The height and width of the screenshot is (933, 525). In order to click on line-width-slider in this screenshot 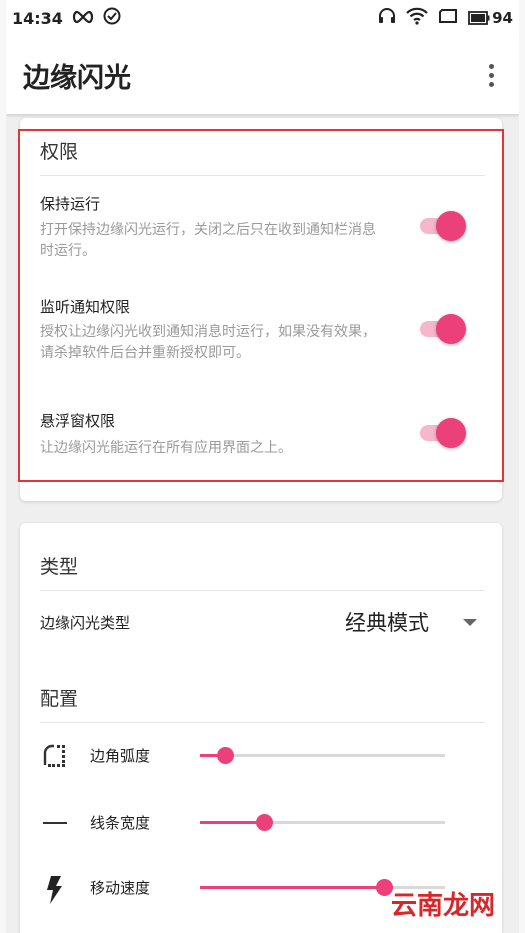, I will do `click(322, 822)`.